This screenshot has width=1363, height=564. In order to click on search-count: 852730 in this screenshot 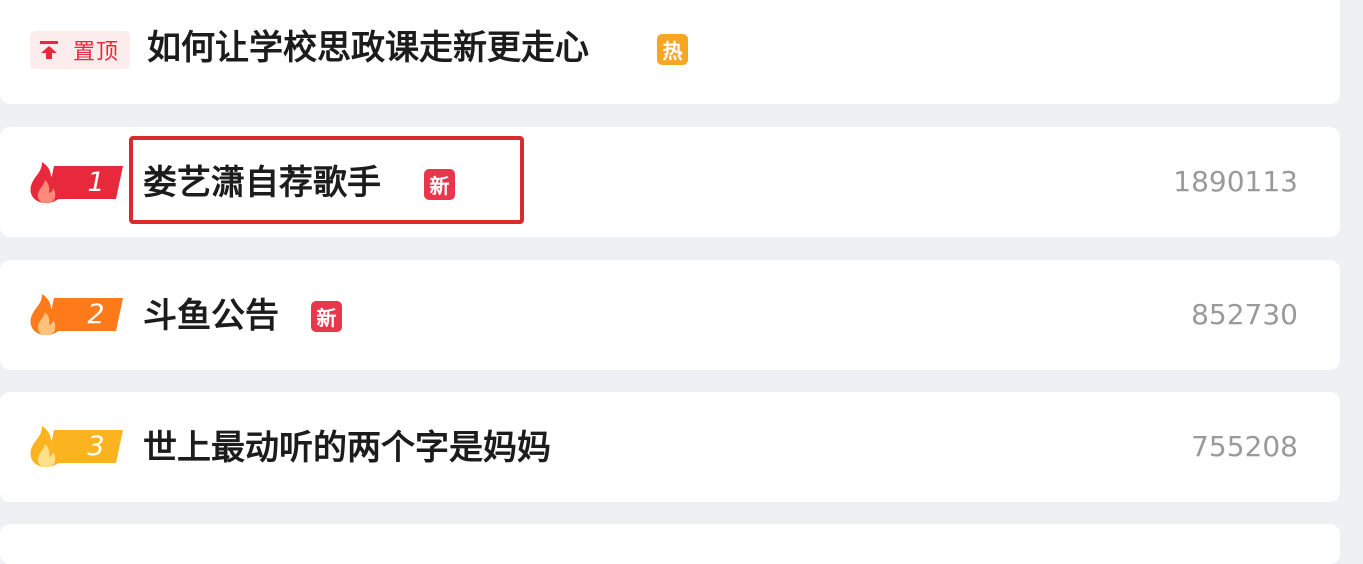, I will do `click(1244, 314)`.